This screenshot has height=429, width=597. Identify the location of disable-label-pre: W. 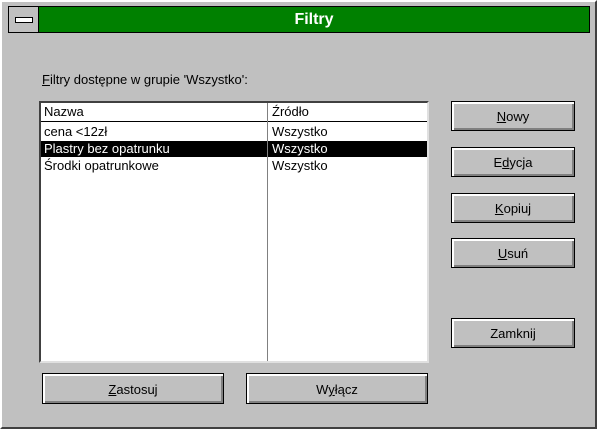
(322, 389).